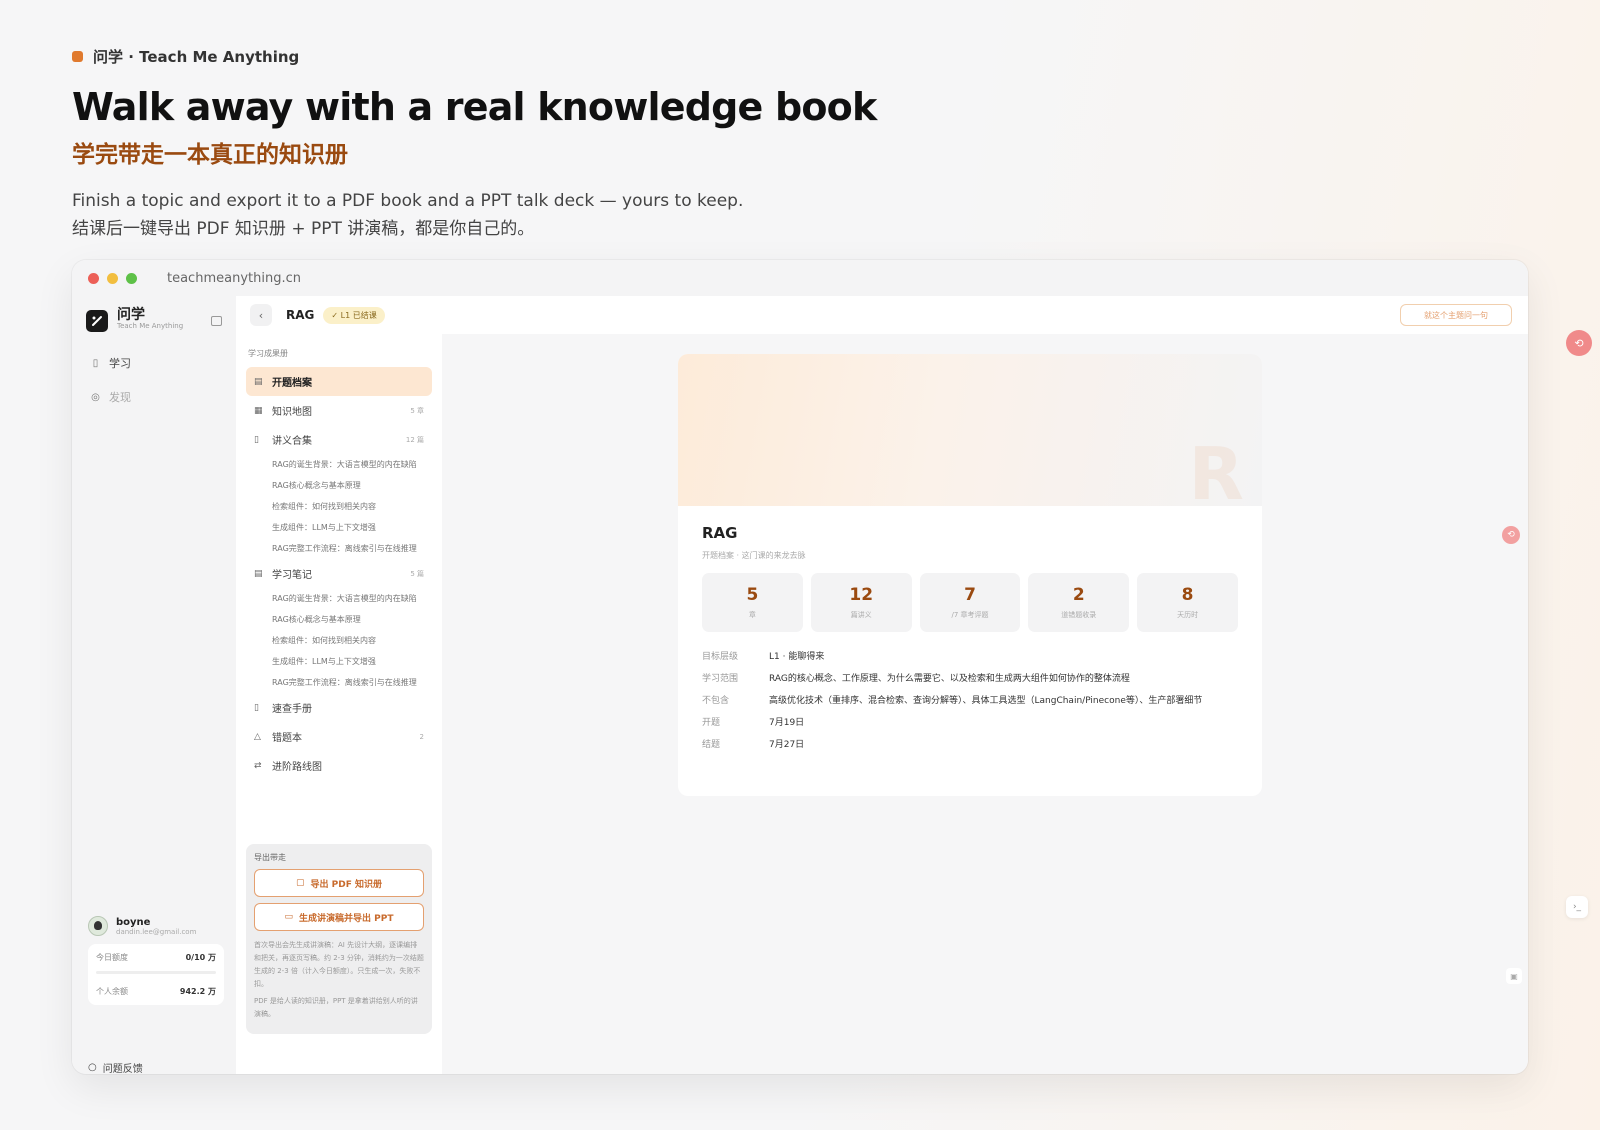 Image resolution: width=1600 pixels, height=1130 pixels. Describe the element at coordinates (1187, 595) in the screenshot. I see `stat-number: 8` at that location.